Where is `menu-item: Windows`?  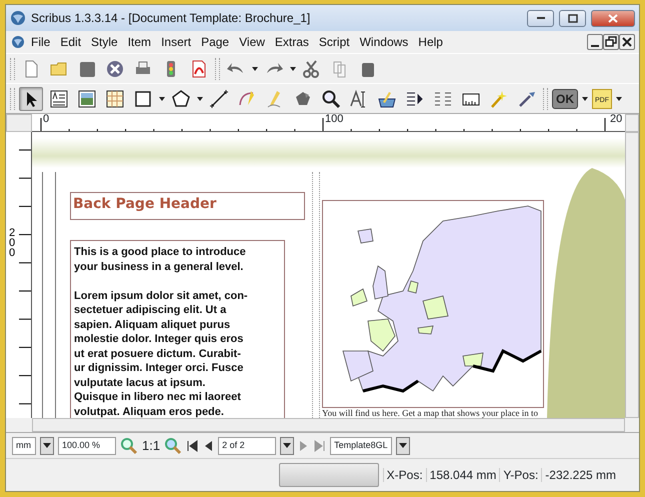
menu-item: Windows is located at coordinates (384, 42).